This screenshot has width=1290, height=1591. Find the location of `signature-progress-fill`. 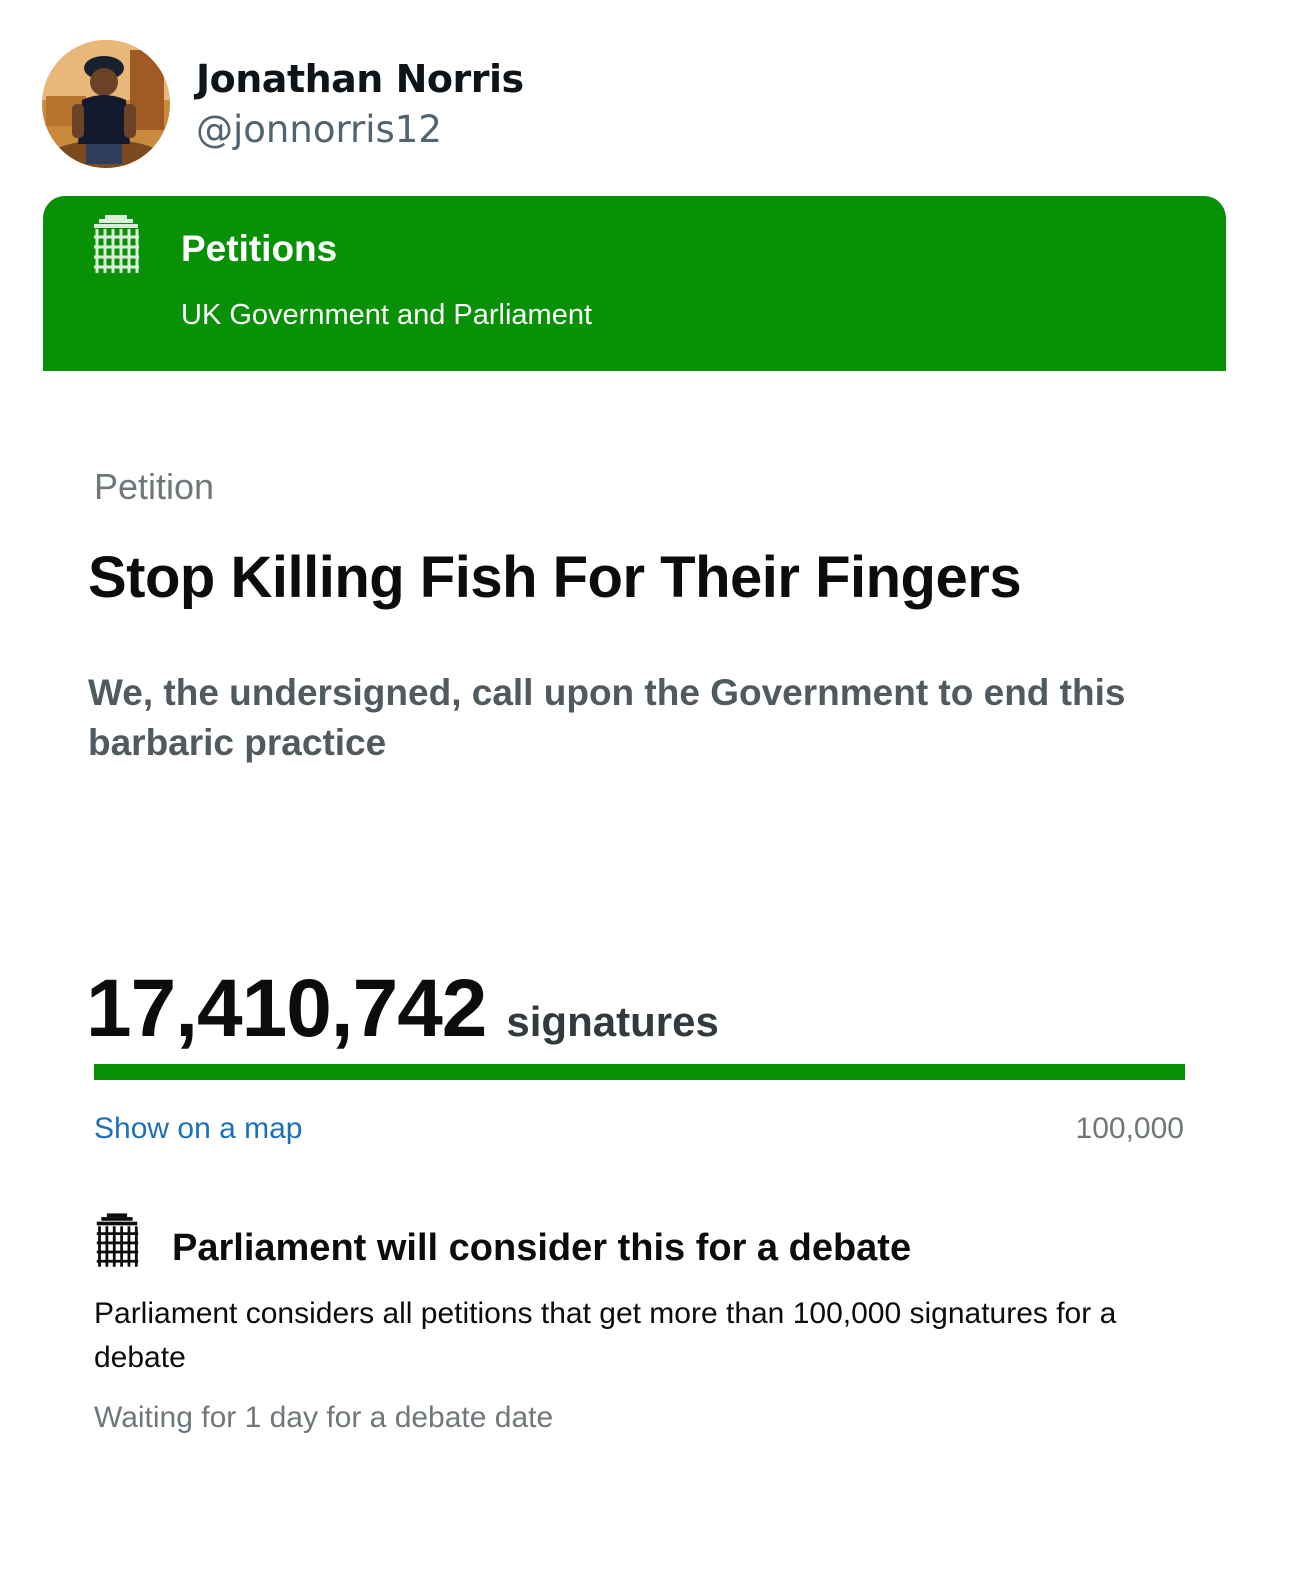

signature-progress-fill is located at coordinates (639, 1072).